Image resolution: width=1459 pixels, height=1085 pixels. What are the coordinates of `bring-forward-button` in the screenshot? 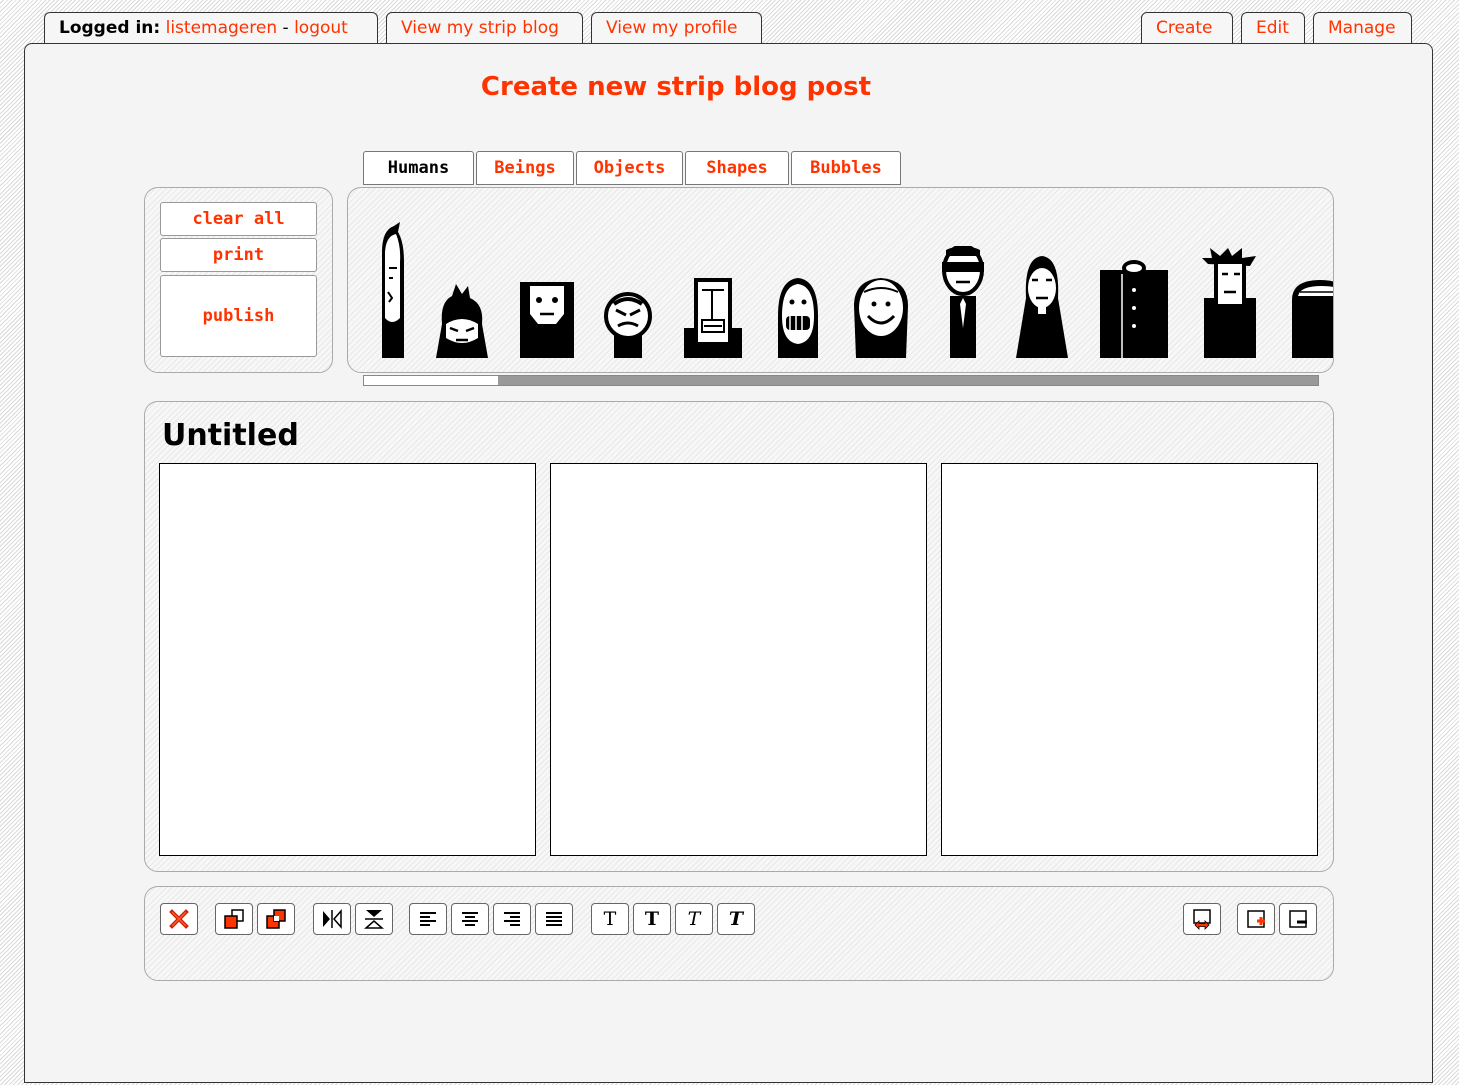 It's located at (234, 919).